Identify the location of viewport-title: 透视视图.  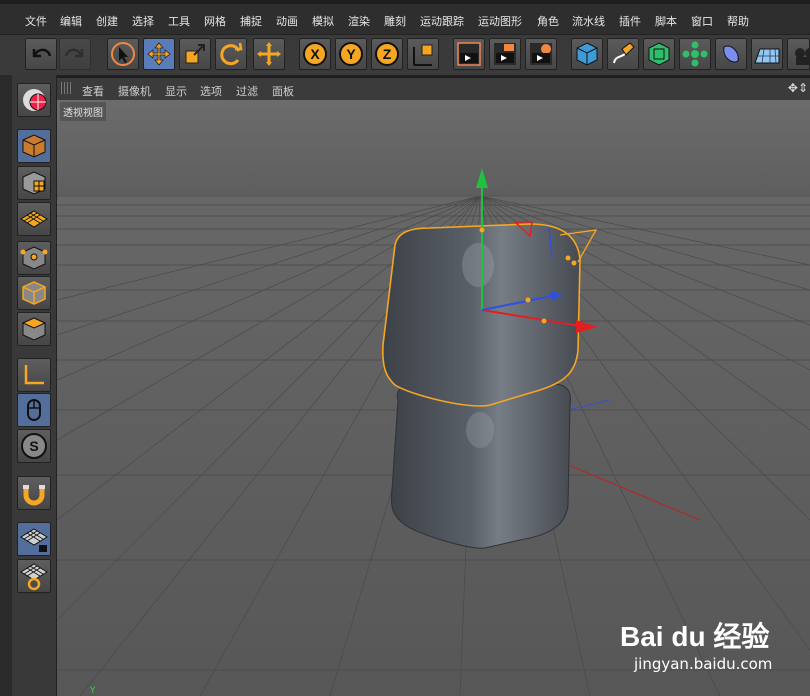
(83, 111).